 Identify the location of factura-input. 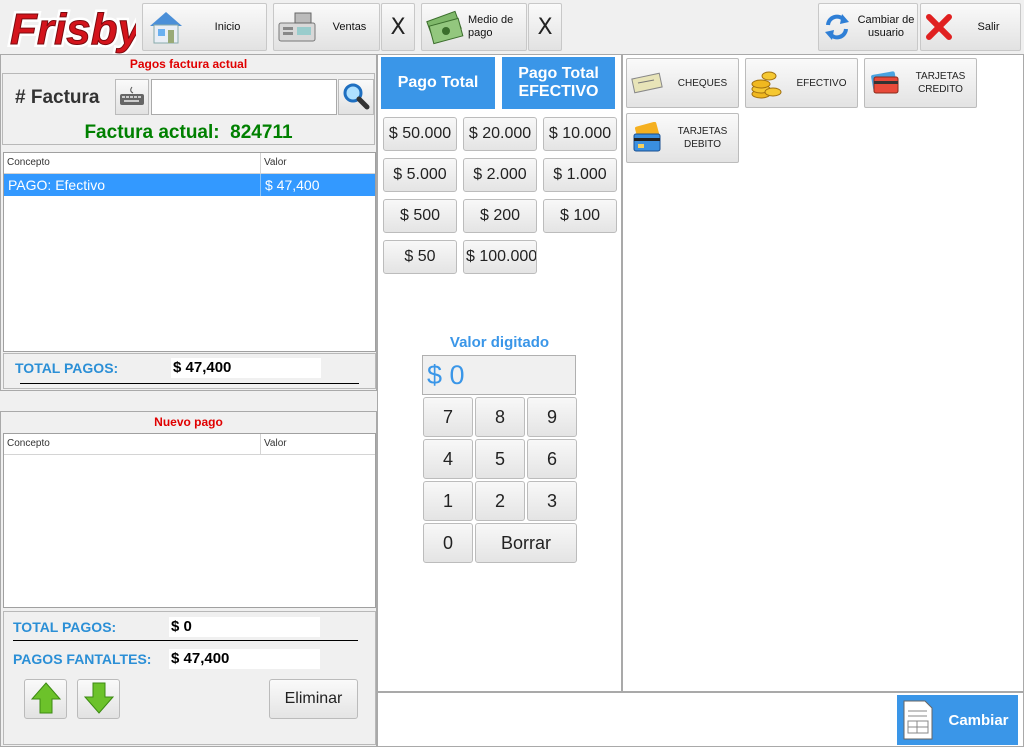
(244, 97).